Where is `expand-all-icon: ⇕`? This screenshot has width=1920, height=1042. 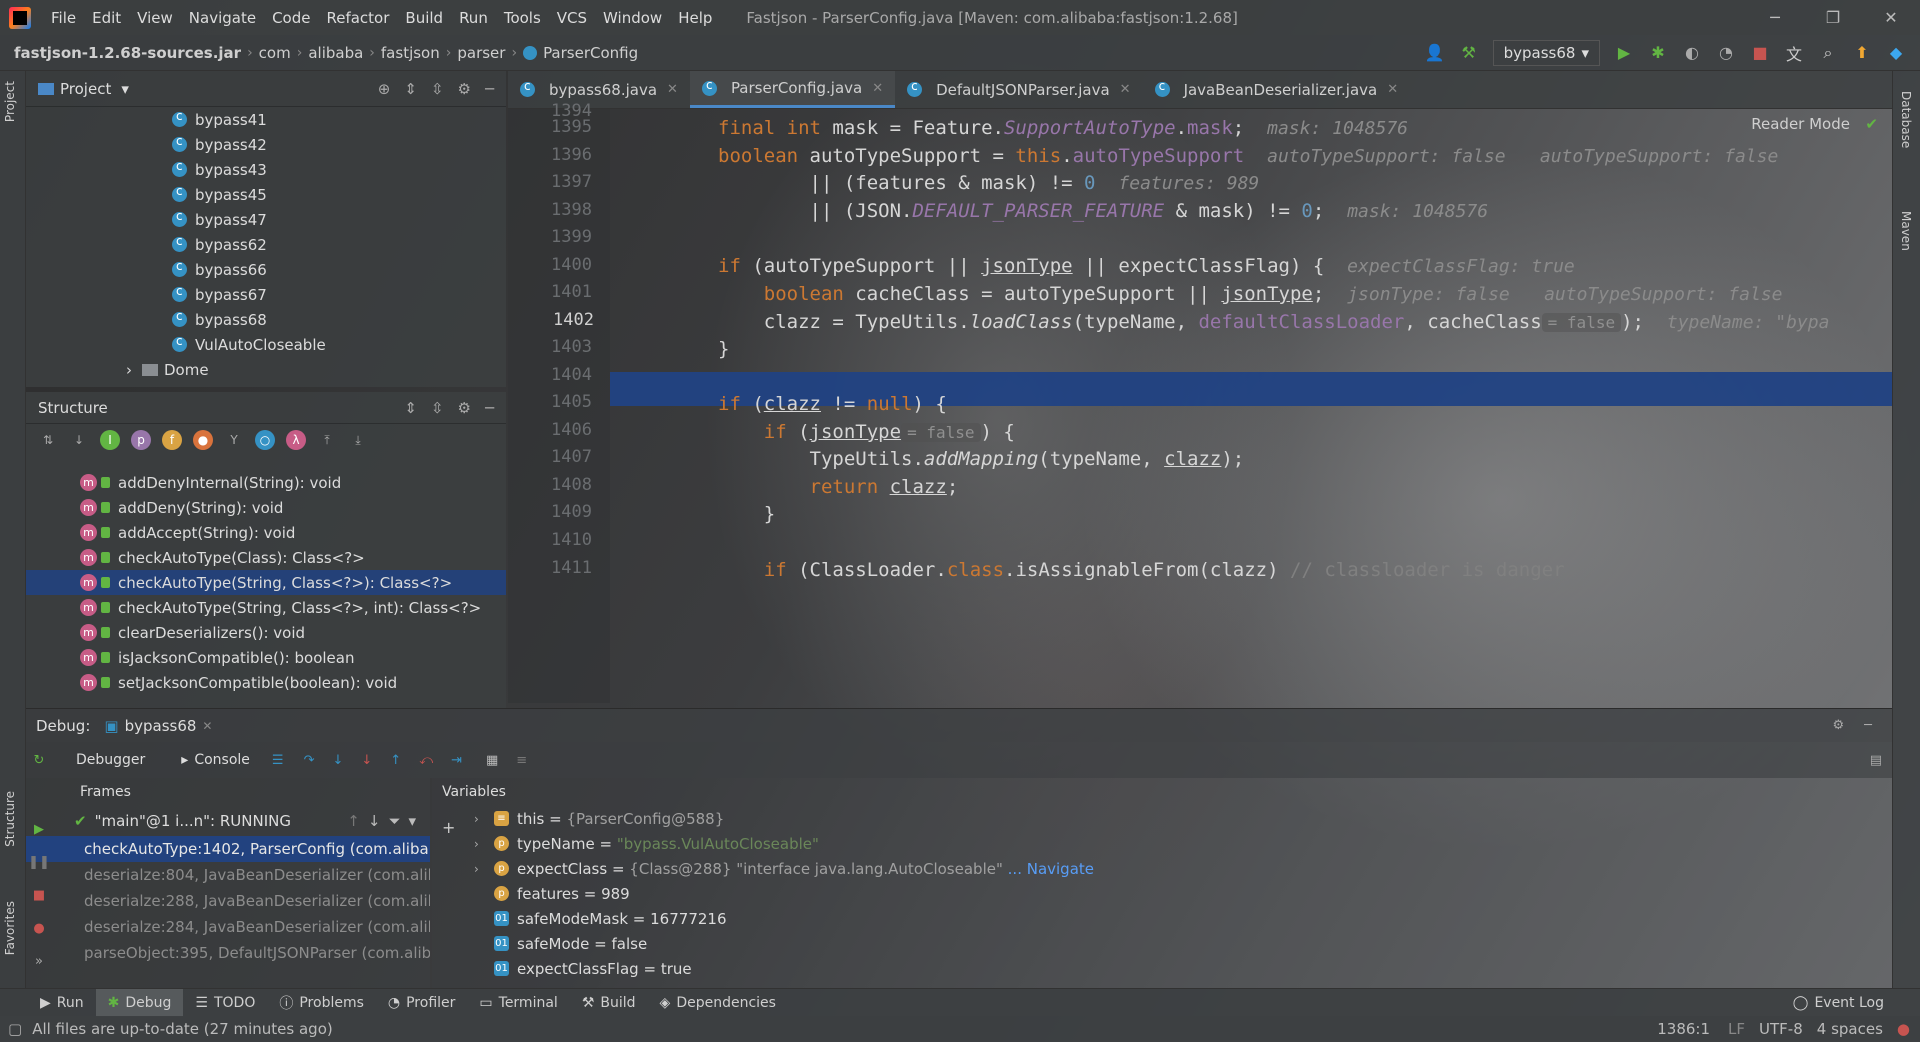
expand-all-icon: ⇕ is located at coordinates (410, 408).